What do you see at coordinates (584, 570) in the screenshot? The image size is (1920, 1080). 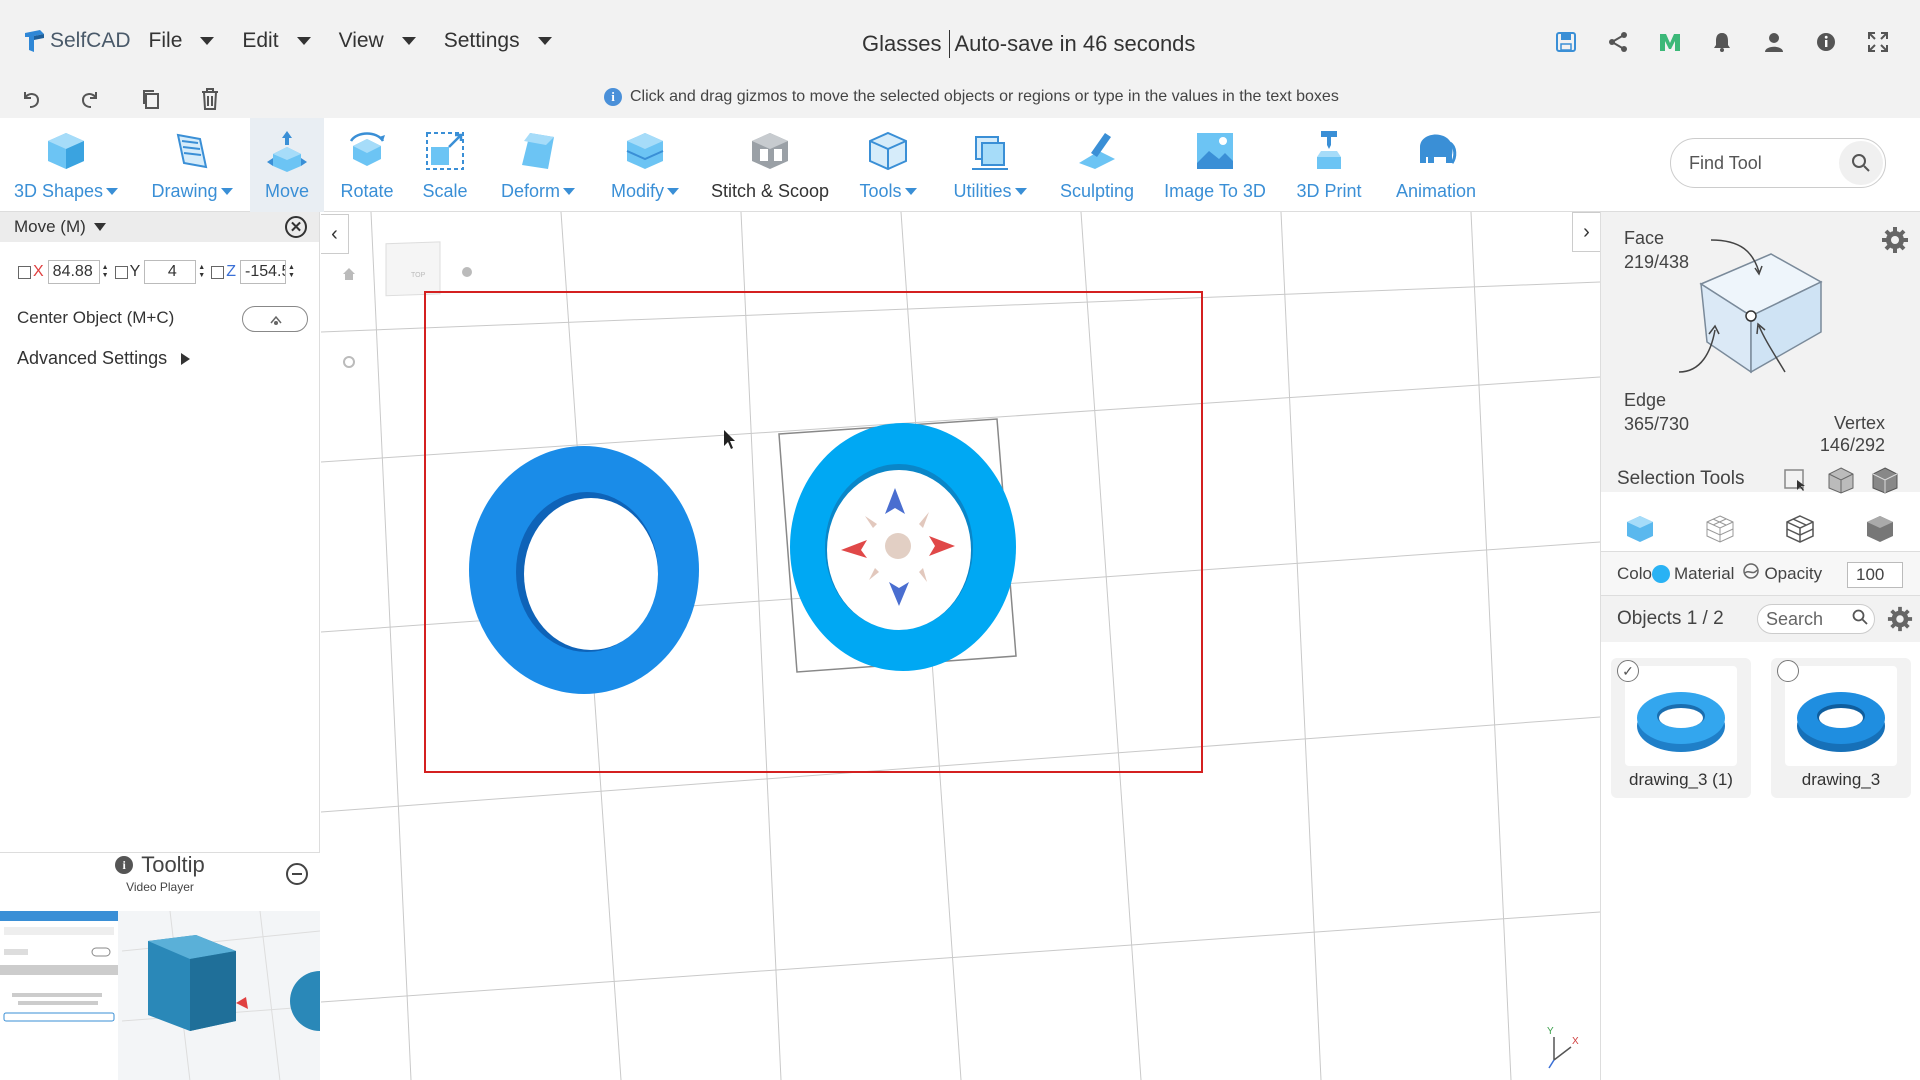 I see `glasses-ring-left` at bounding box center [584, 570].